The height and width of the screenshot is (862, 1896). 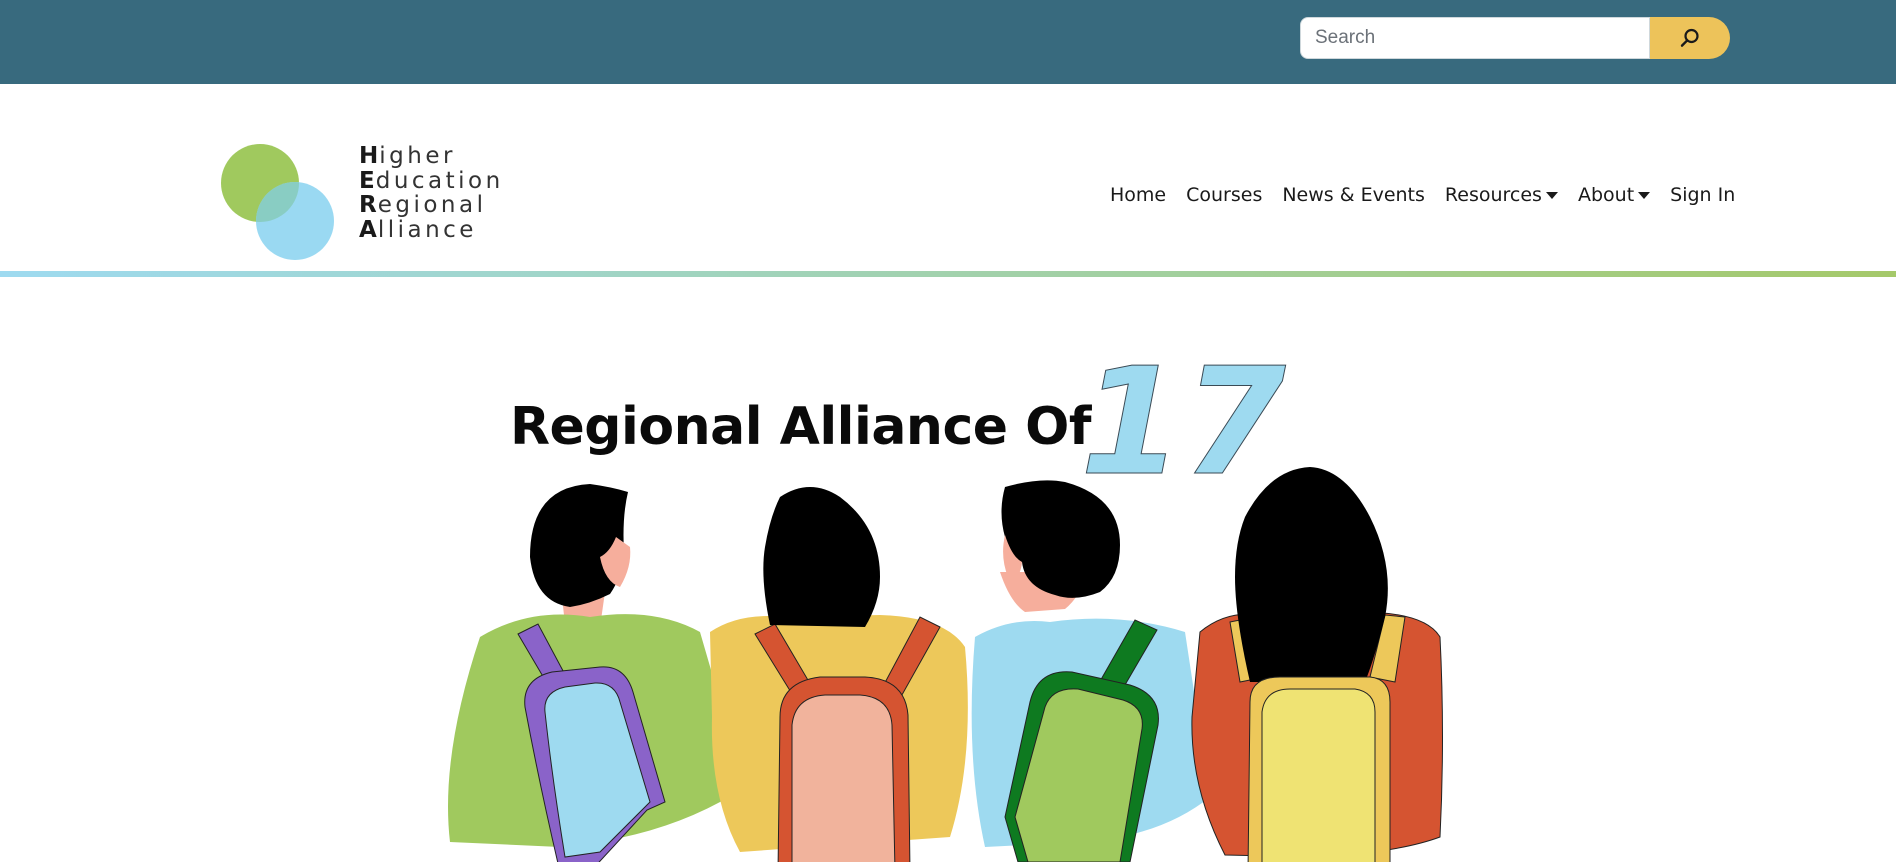 I want to click on nav-about-dropdown: About, so click(x=1614, y=195).